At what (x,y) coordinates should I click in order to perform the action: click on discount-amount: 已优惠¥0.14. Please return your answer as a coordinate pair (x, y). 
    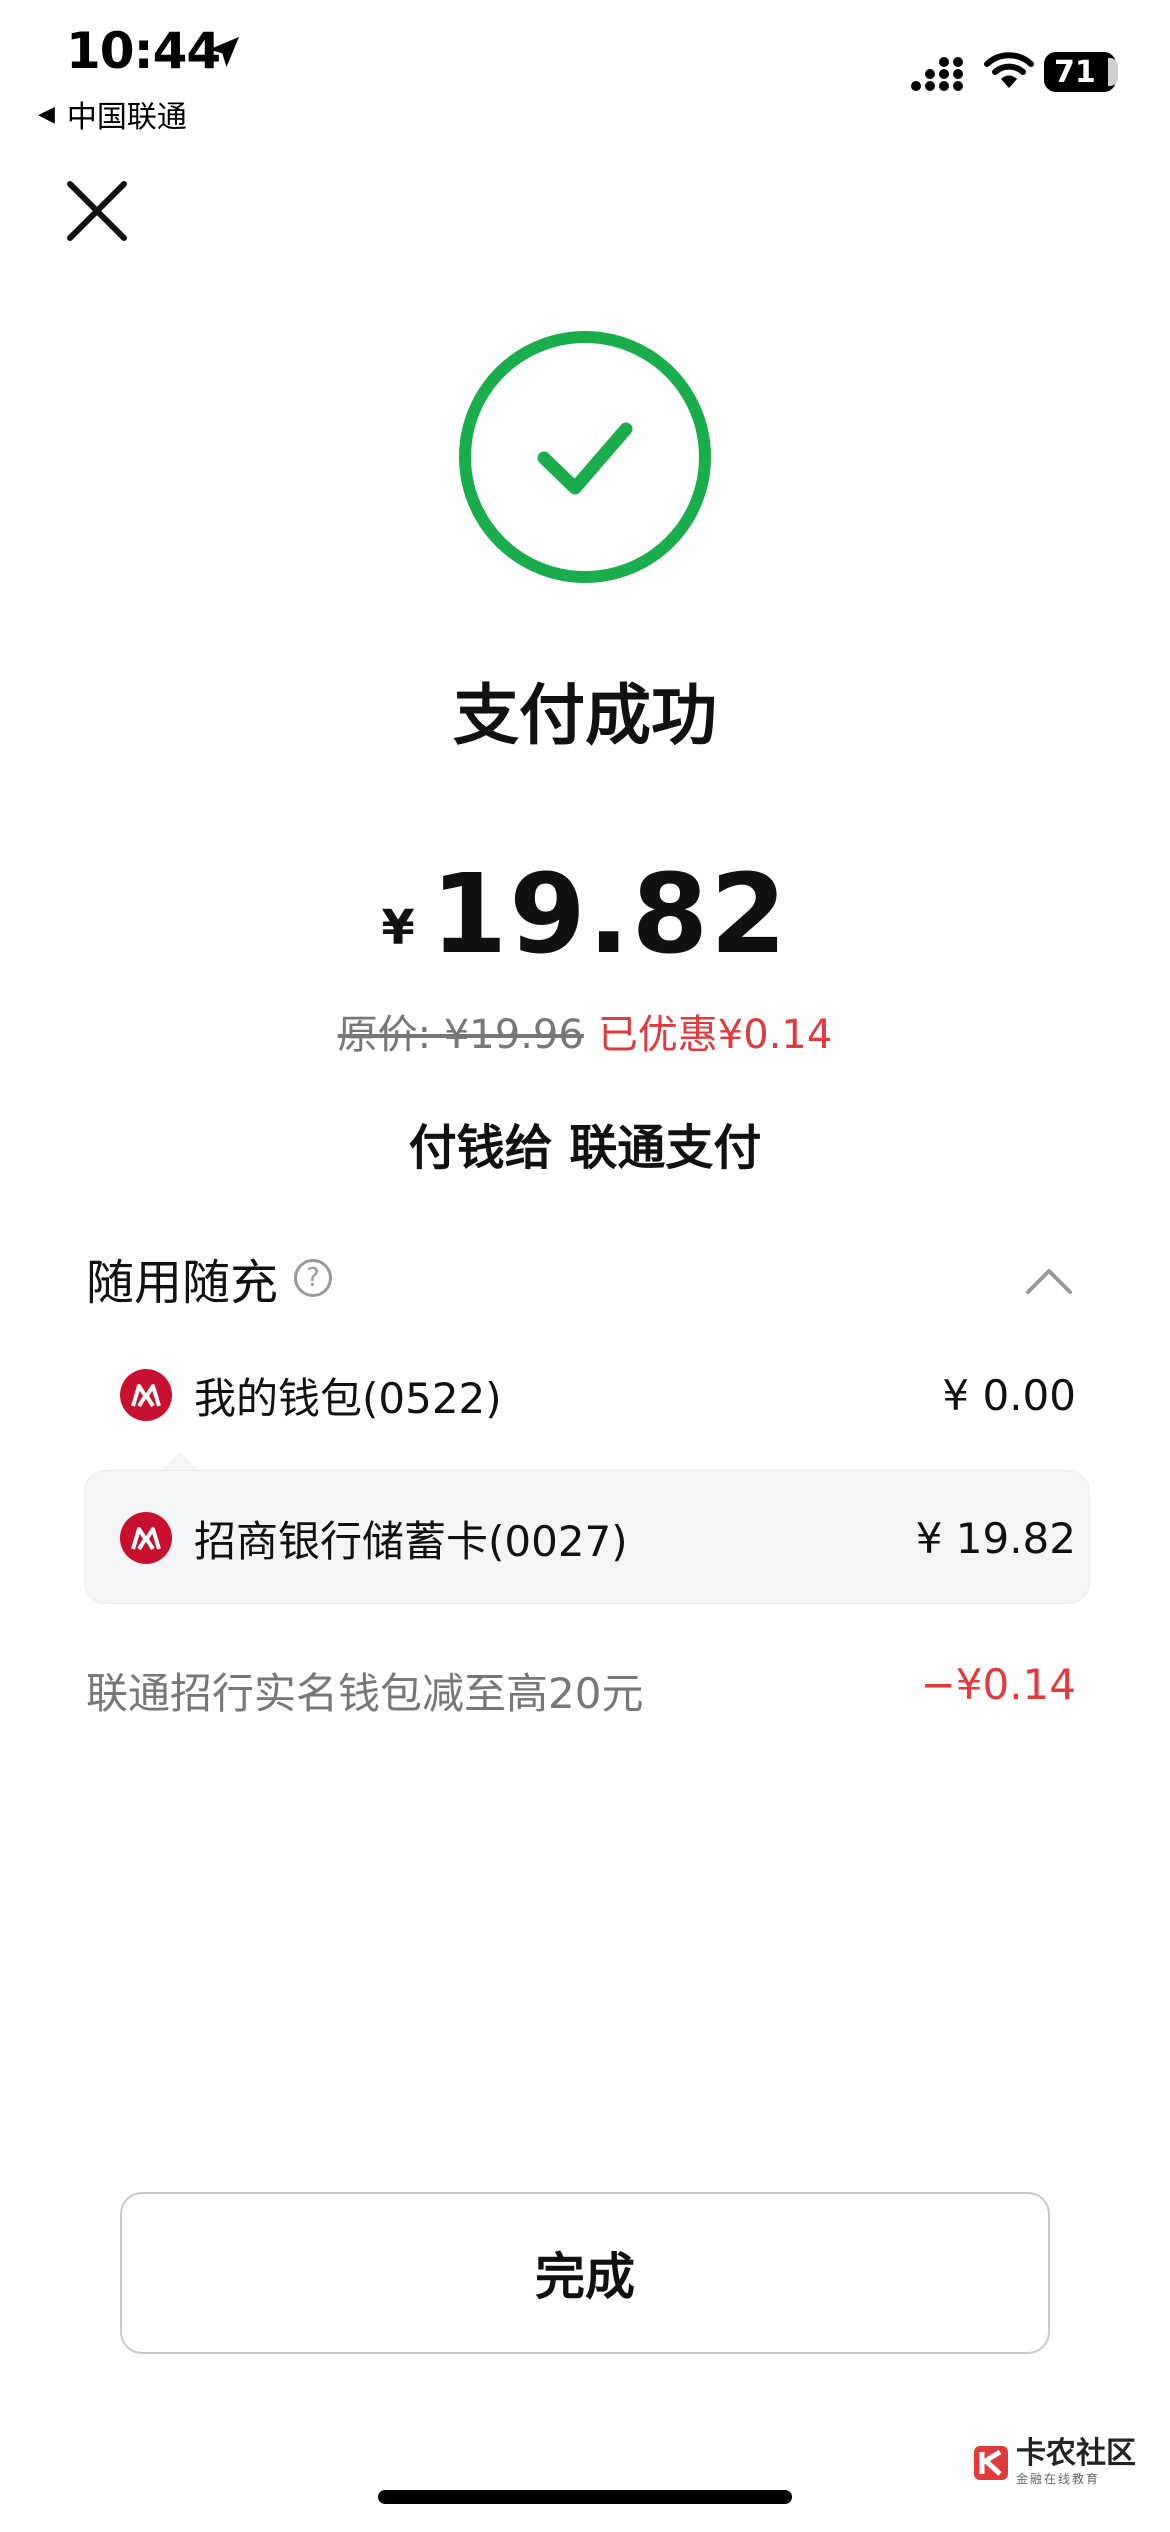
    Looking at the image, I should click on (715, 1035).